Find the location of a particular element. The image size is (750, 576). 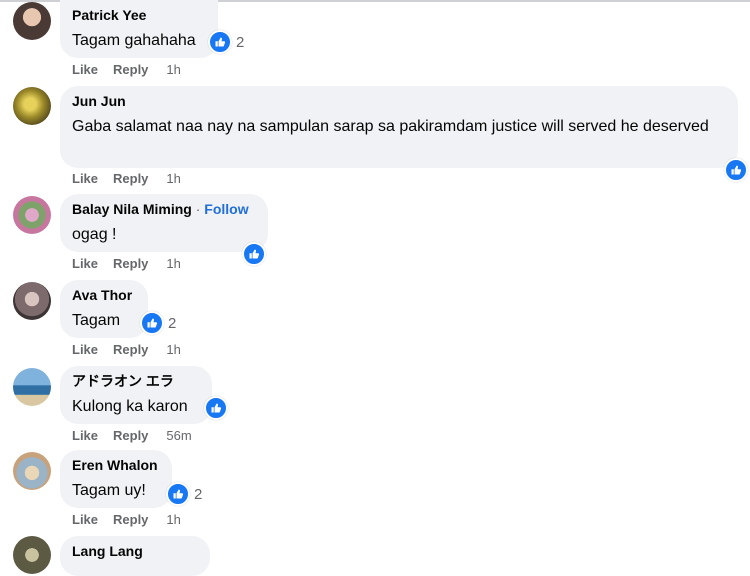

comment-text: Tagam is located at coordinates (96, 320).